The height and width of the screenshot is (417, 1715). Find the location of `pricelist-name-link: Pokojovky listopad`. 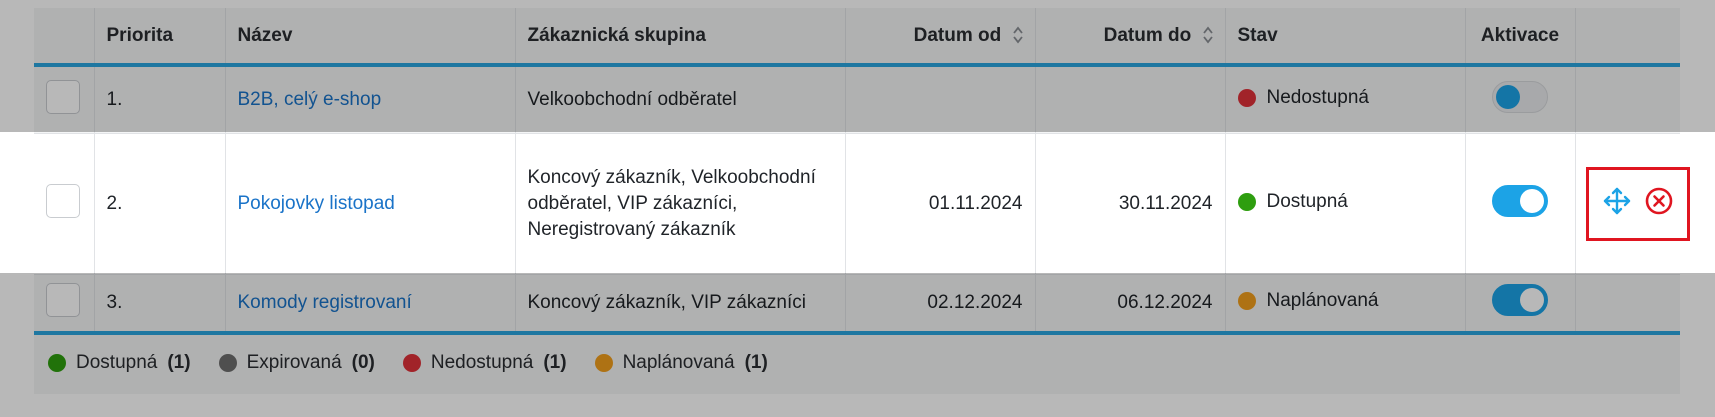

pricelist-name-link: Pokojovky listopad is located at coordinates (316, 203).